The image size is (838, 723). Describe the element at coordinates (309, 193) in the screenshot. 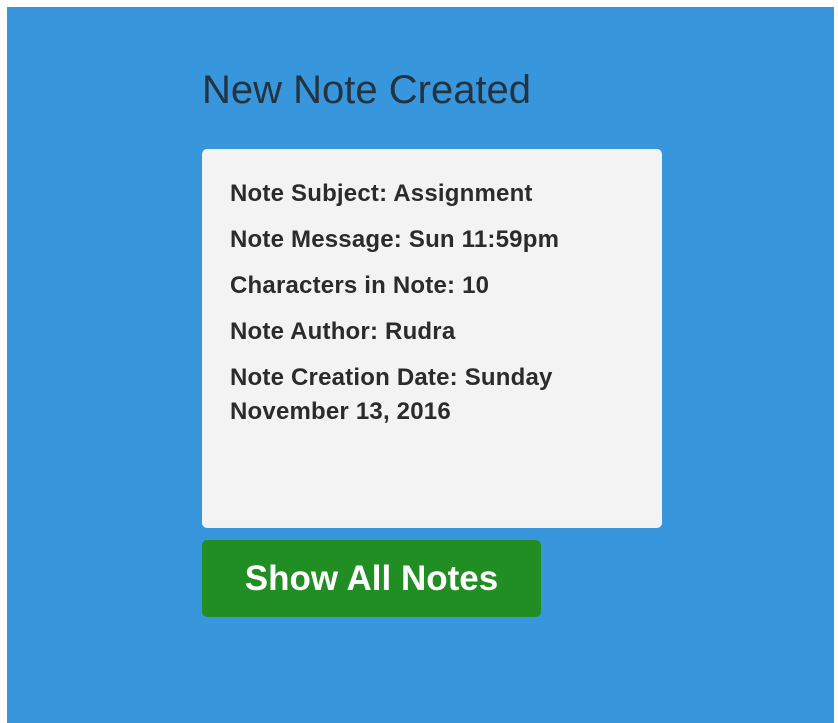

I see `note-subject-label: Note Subject:` at that location.